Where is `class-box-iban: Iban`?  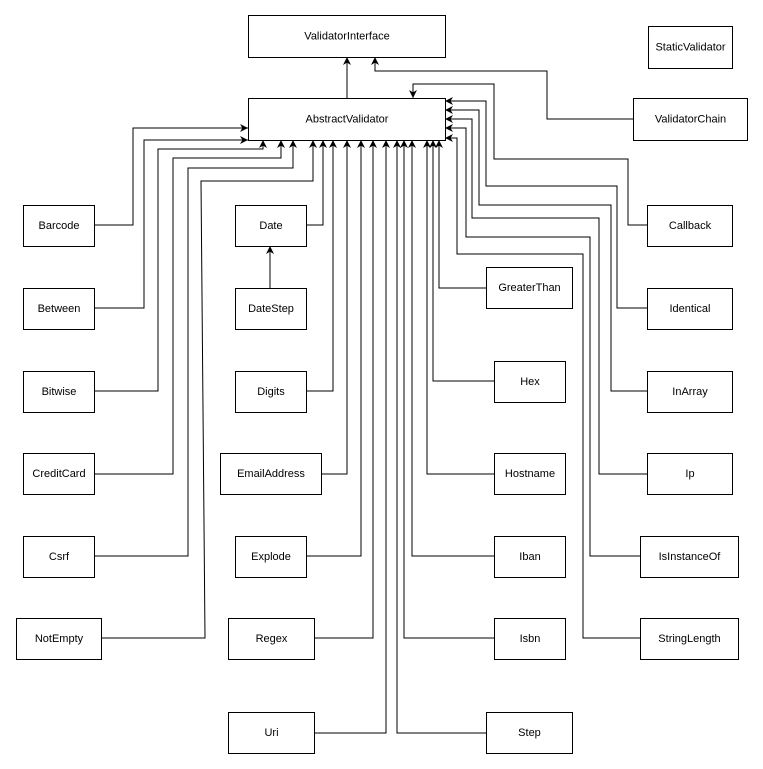
class-box-iban: Iban is located at coordinates (530, 557).